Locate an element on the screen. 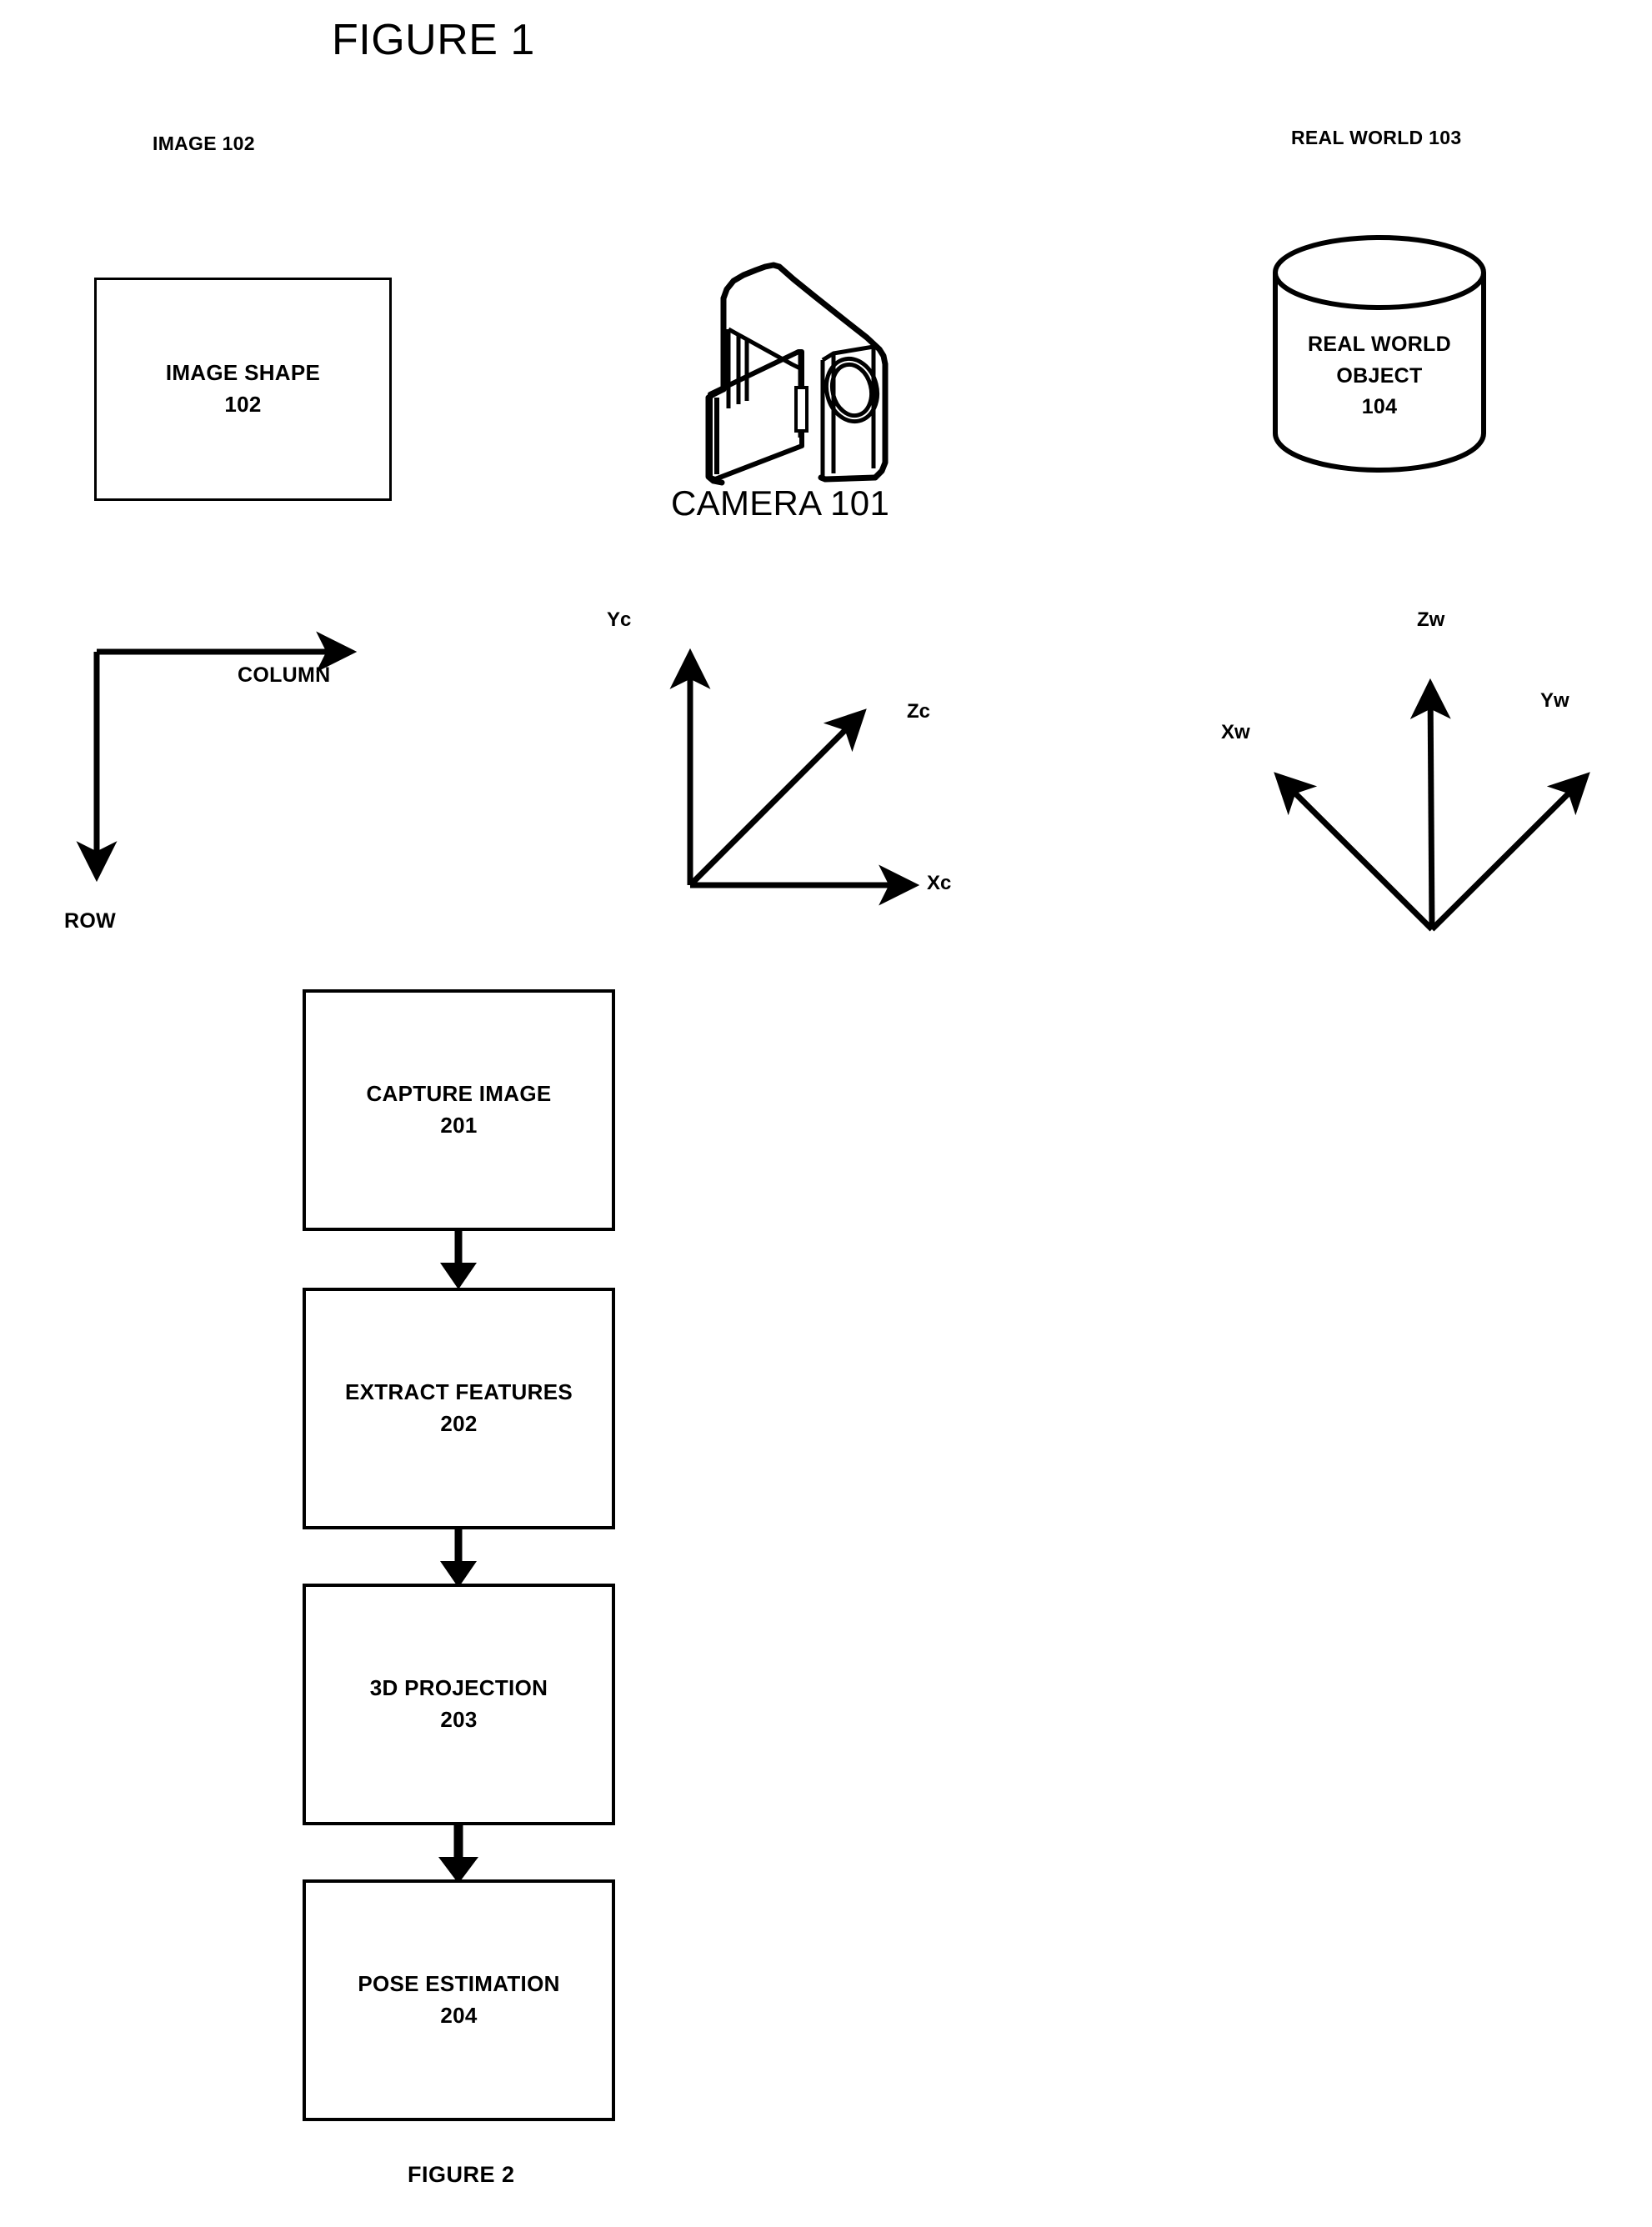  flow-step-label-1: CAPTURE IMAGE 201 is located at coordinates (459, 1109).